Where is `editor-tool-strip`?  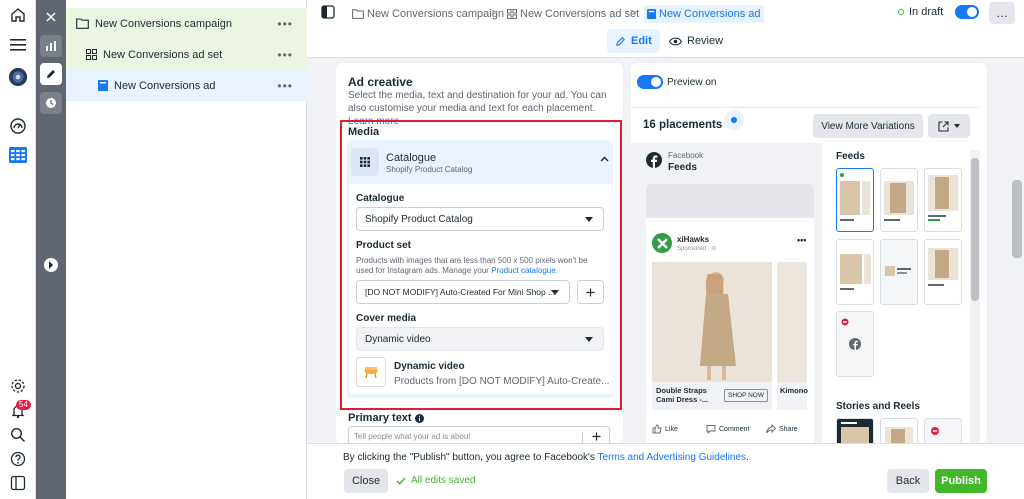 editor-tool-strip is located at coordinates (51, 249).